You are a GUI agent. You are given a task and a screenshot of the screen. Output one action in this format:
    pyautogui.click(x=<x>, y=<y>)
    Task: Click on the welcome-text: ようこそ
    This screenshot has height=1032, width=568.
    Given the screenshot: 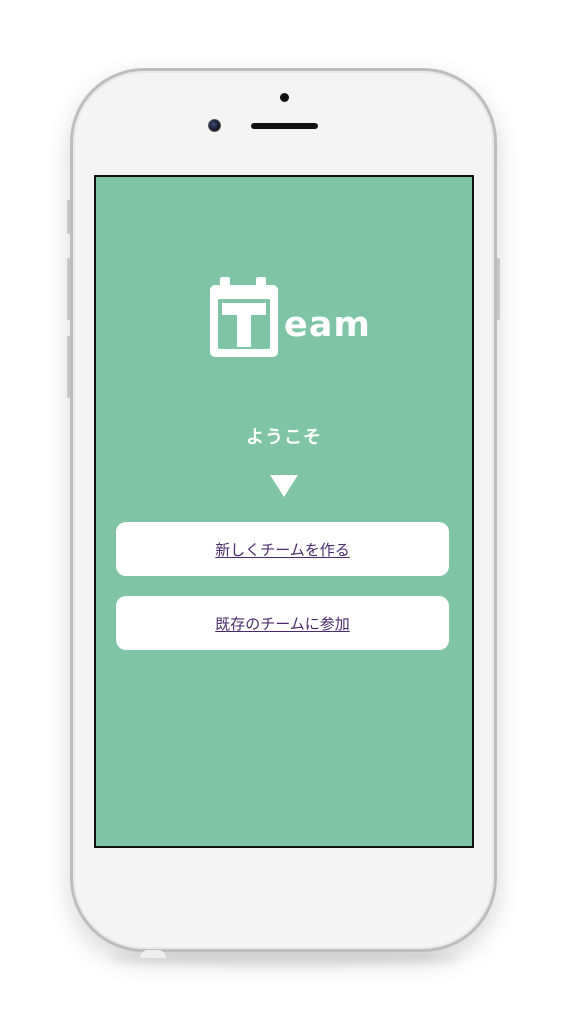 What is the action you would take?
    pyautogui.click(x=284, y=437)
    